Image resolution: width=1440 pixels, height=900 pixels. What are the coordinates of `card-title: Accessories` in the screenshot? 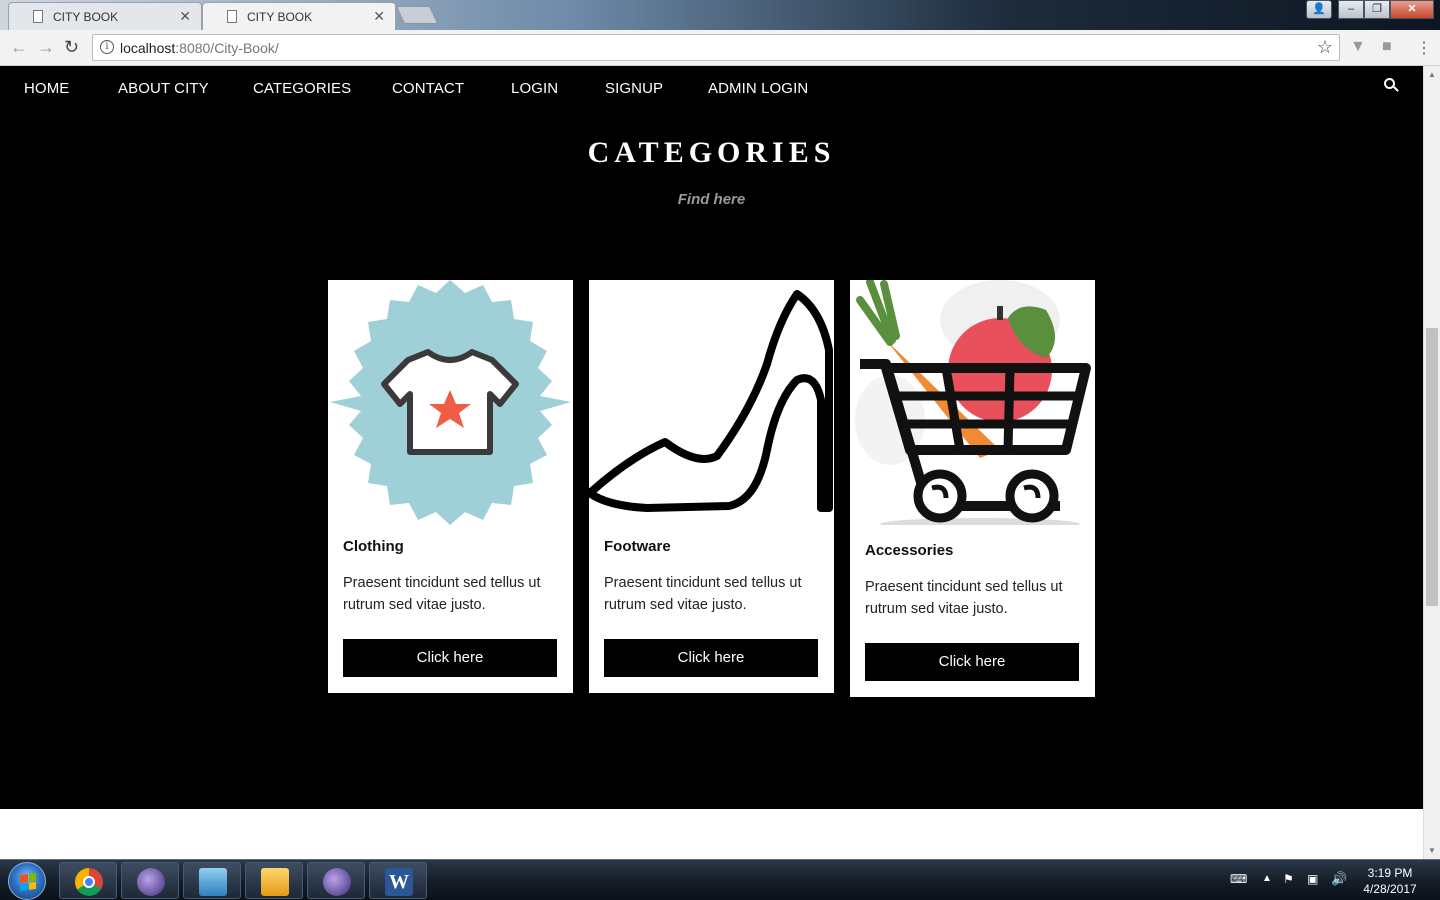 It's located at (909, 550).